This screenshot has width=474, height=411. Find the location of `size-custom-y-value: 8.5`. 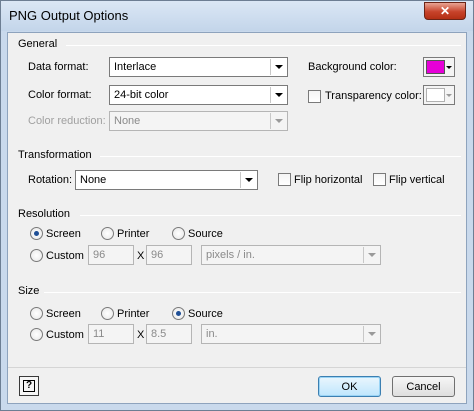

size-custom-y-value: 8.5 is located at coordinates (159, 334).